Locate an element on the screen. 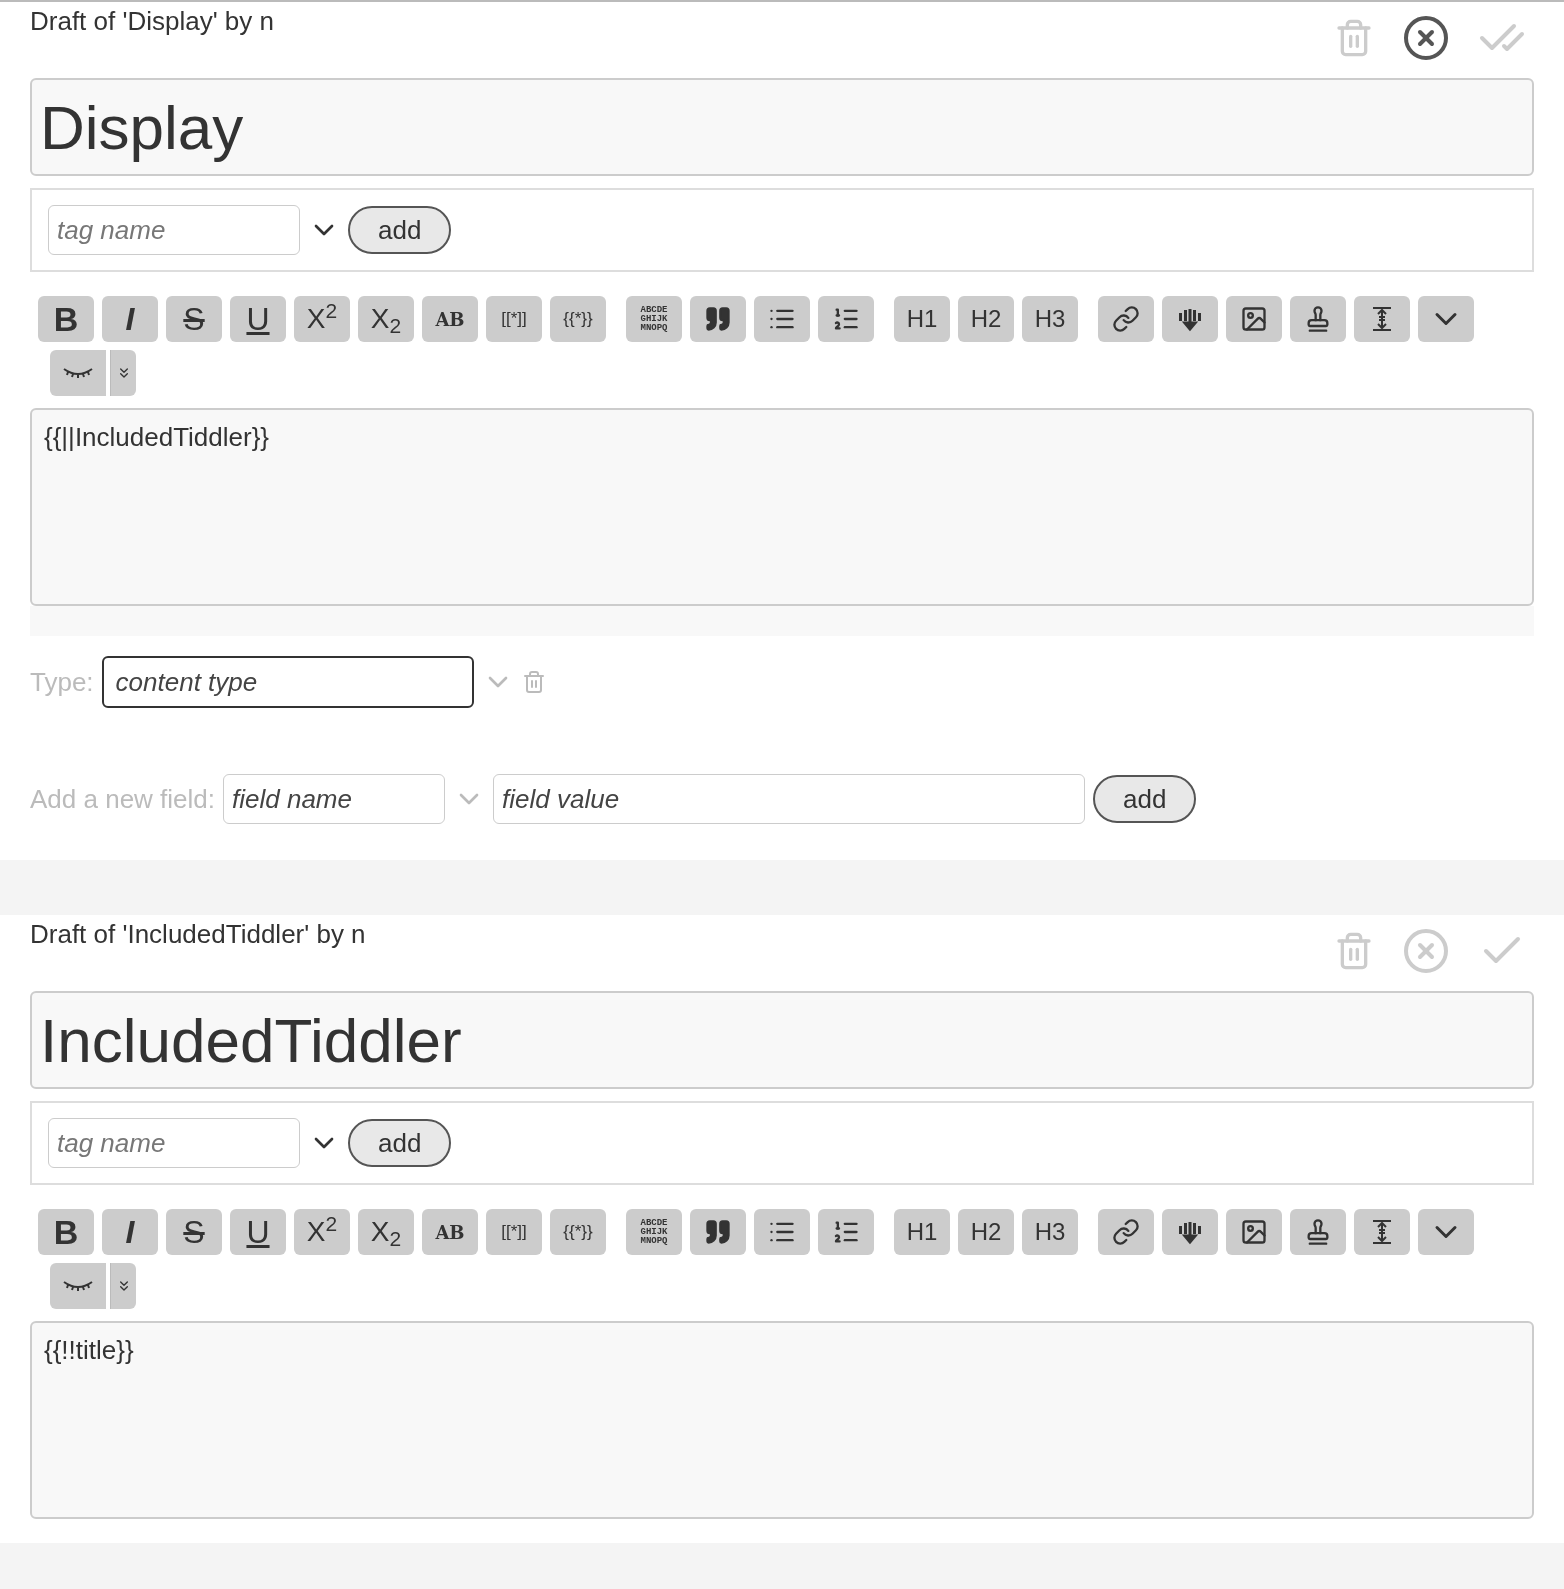 This screenshot has width=1564, height=1589. content-type-field: content type is located at coordinates (287, 682).